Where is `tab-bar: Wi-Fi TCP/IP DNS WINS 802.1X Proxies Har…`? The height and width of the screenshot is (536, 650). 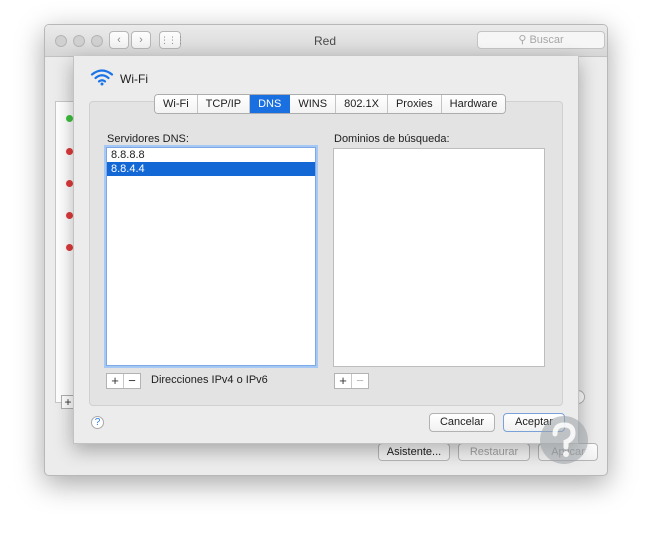 tab-bar: Wi-Fi TCP/IP DNS WINS 802.1X Proxies Har… is located at coordinates (330, 104).